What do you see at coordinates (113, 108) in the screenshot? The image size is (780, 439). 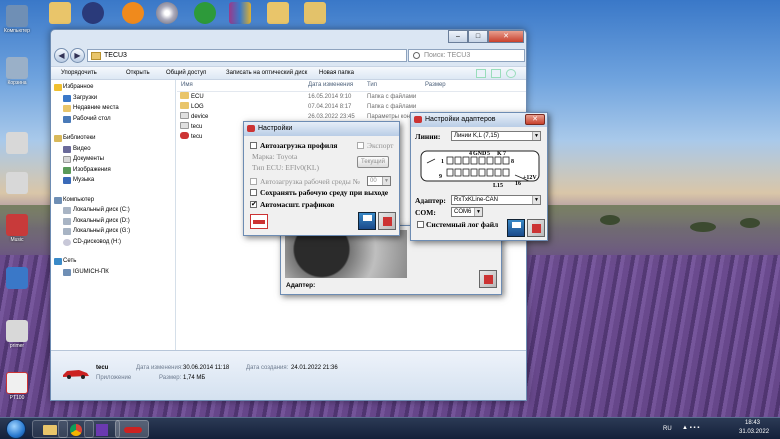 I see `nav-recent: Недавние места` at bounding box center [113, 108].